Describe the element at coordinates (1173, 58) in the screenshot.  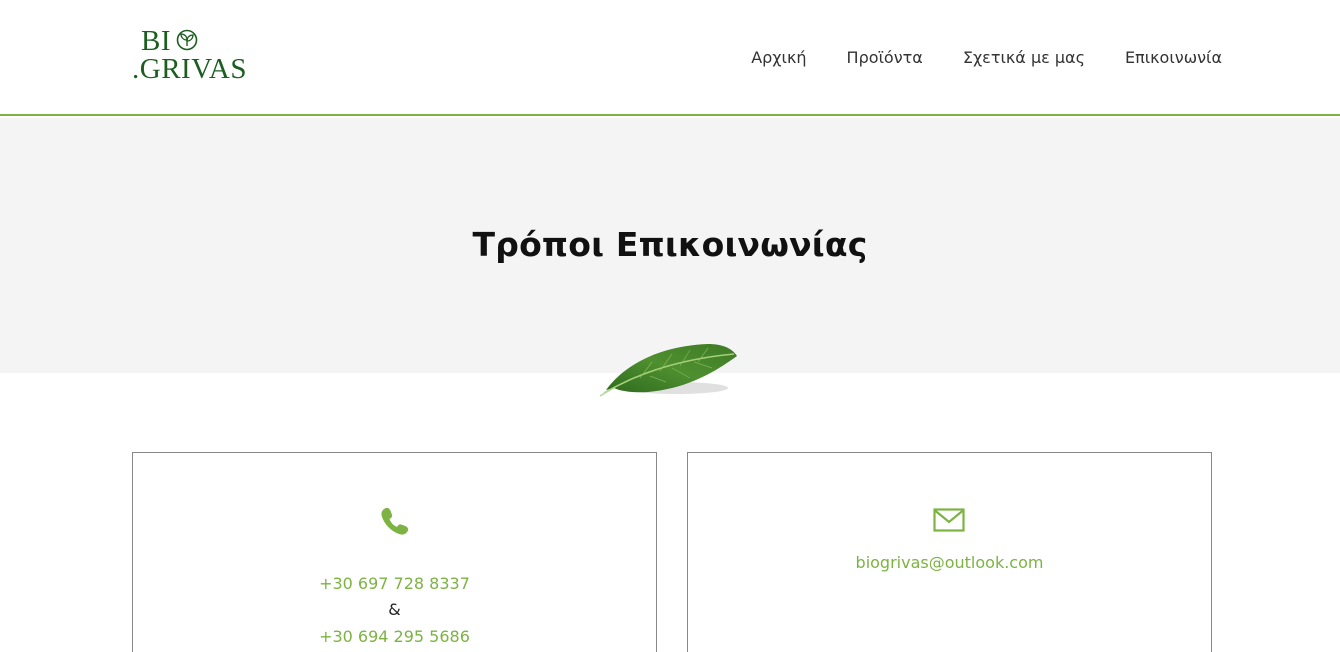
I see `nav-item-contact: Επικοινωνία` at that location.